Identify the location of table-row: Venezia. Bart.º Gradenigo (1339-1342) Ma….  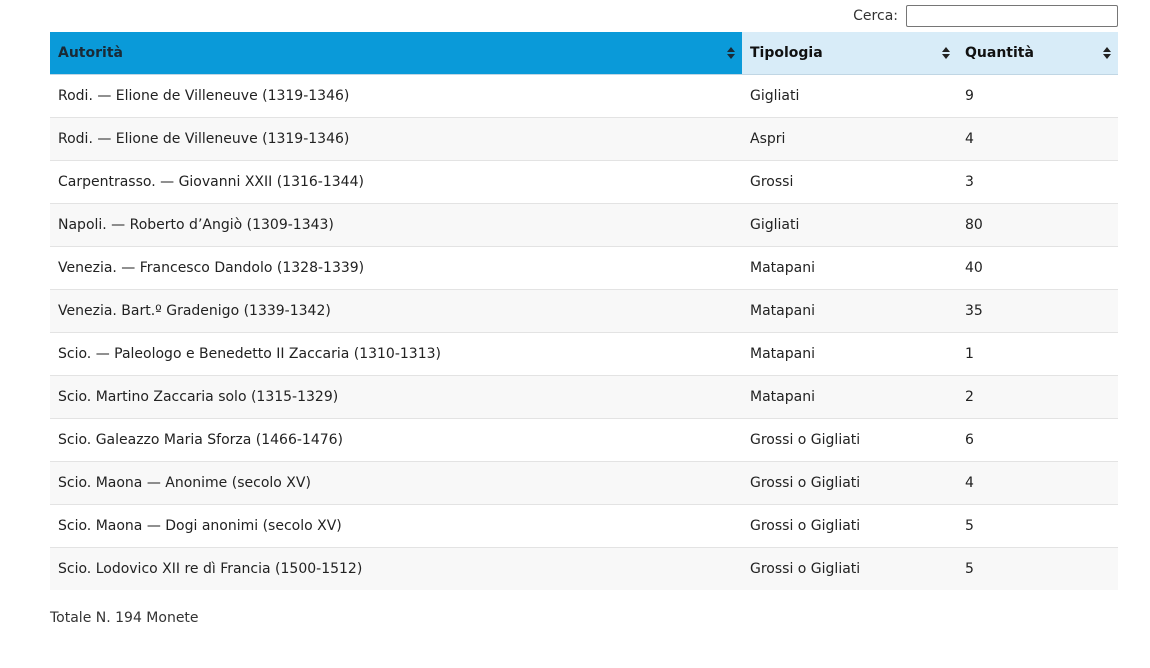
(584, 310).